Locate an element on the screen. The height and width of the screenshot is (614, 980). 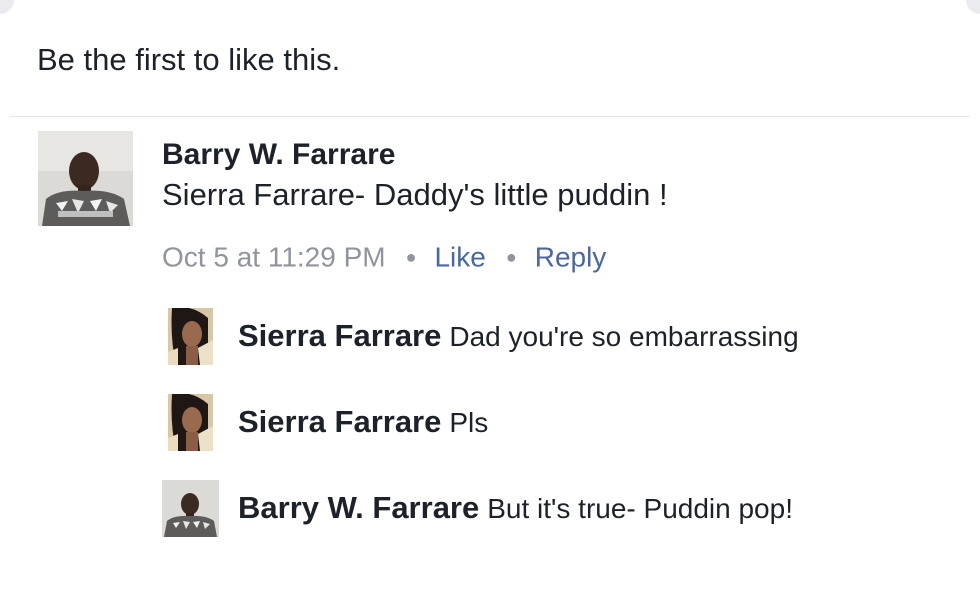
reply-body: But it's true- Puddin pop! is located at coordinates (640, 508).